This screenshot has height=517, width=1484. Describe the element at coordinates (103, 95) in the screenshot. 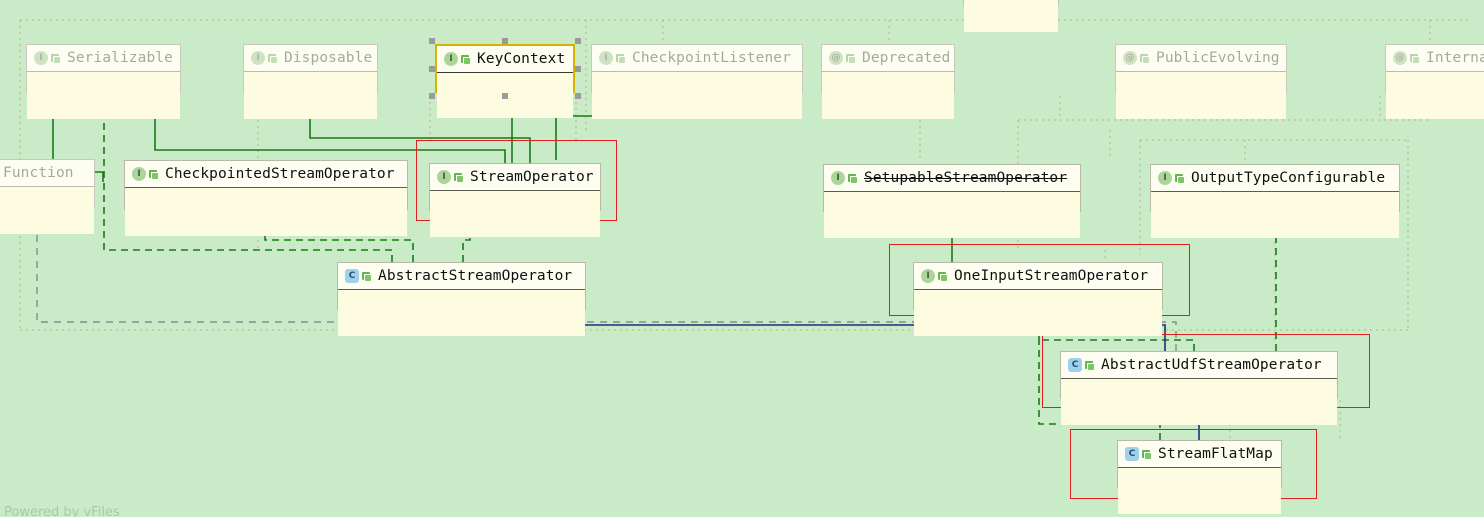

I see `node-serializable-body` at that location.